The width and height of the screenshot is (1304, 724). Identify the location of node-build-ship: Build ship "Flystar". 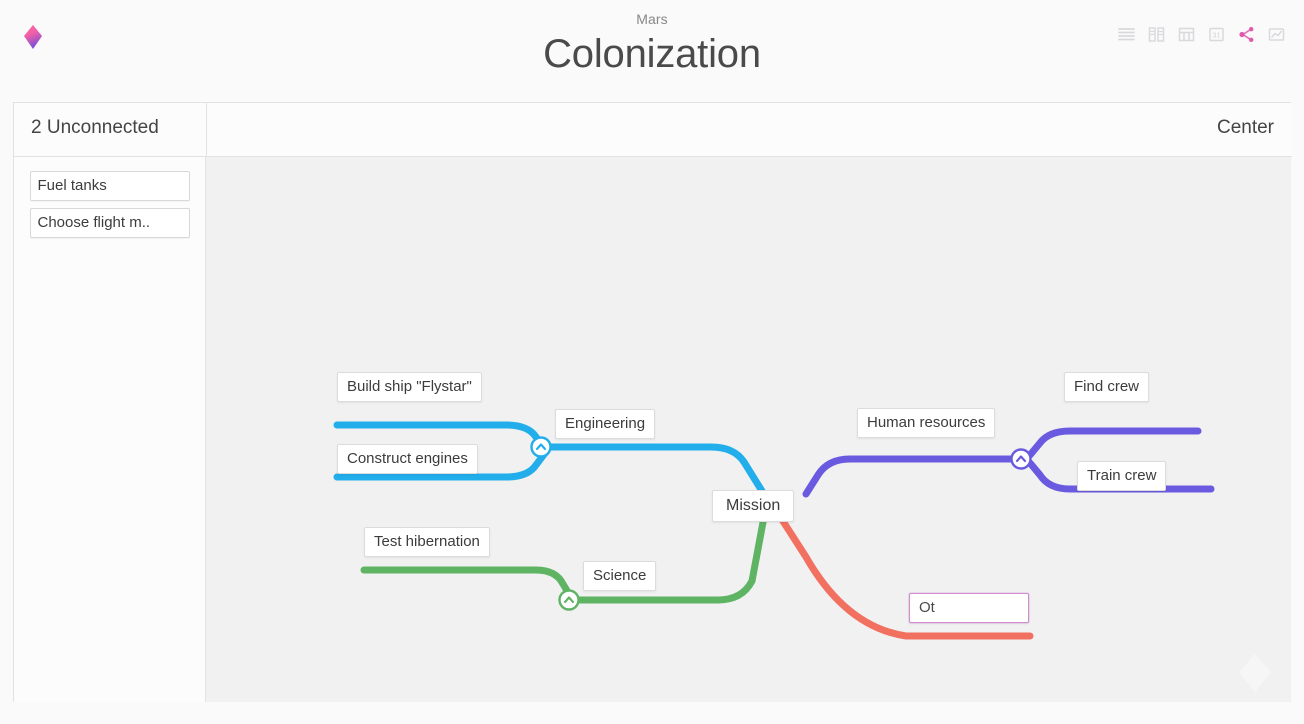
(409, 387).